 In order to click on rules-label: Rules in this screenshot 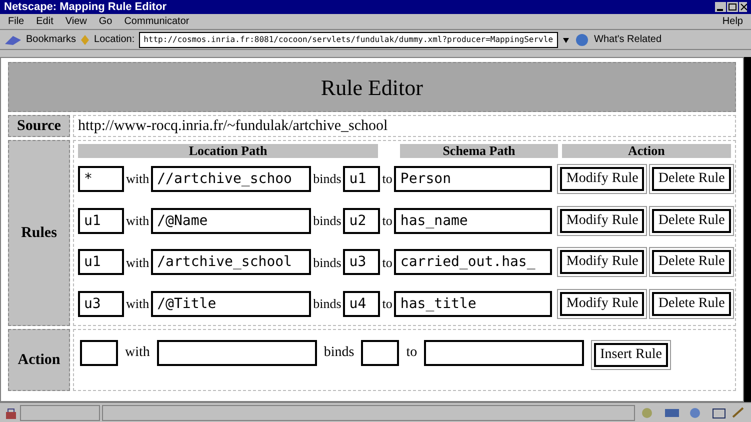, I will do `click(39, 233)`.